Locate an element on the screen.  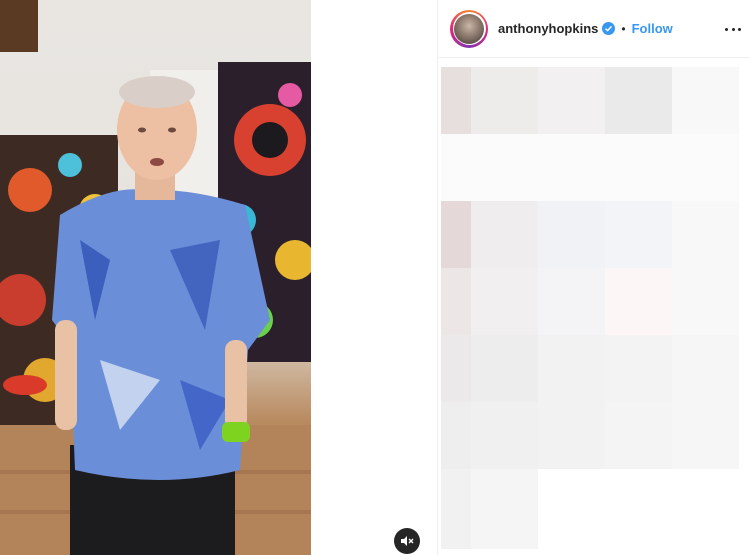
verified-badge-icon is located at coordinates (609, 28).